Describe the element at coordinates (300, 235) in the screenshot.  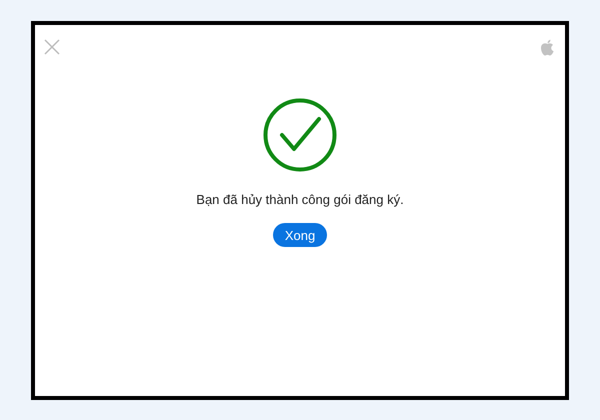
I see `done-button: Xong` at that location.